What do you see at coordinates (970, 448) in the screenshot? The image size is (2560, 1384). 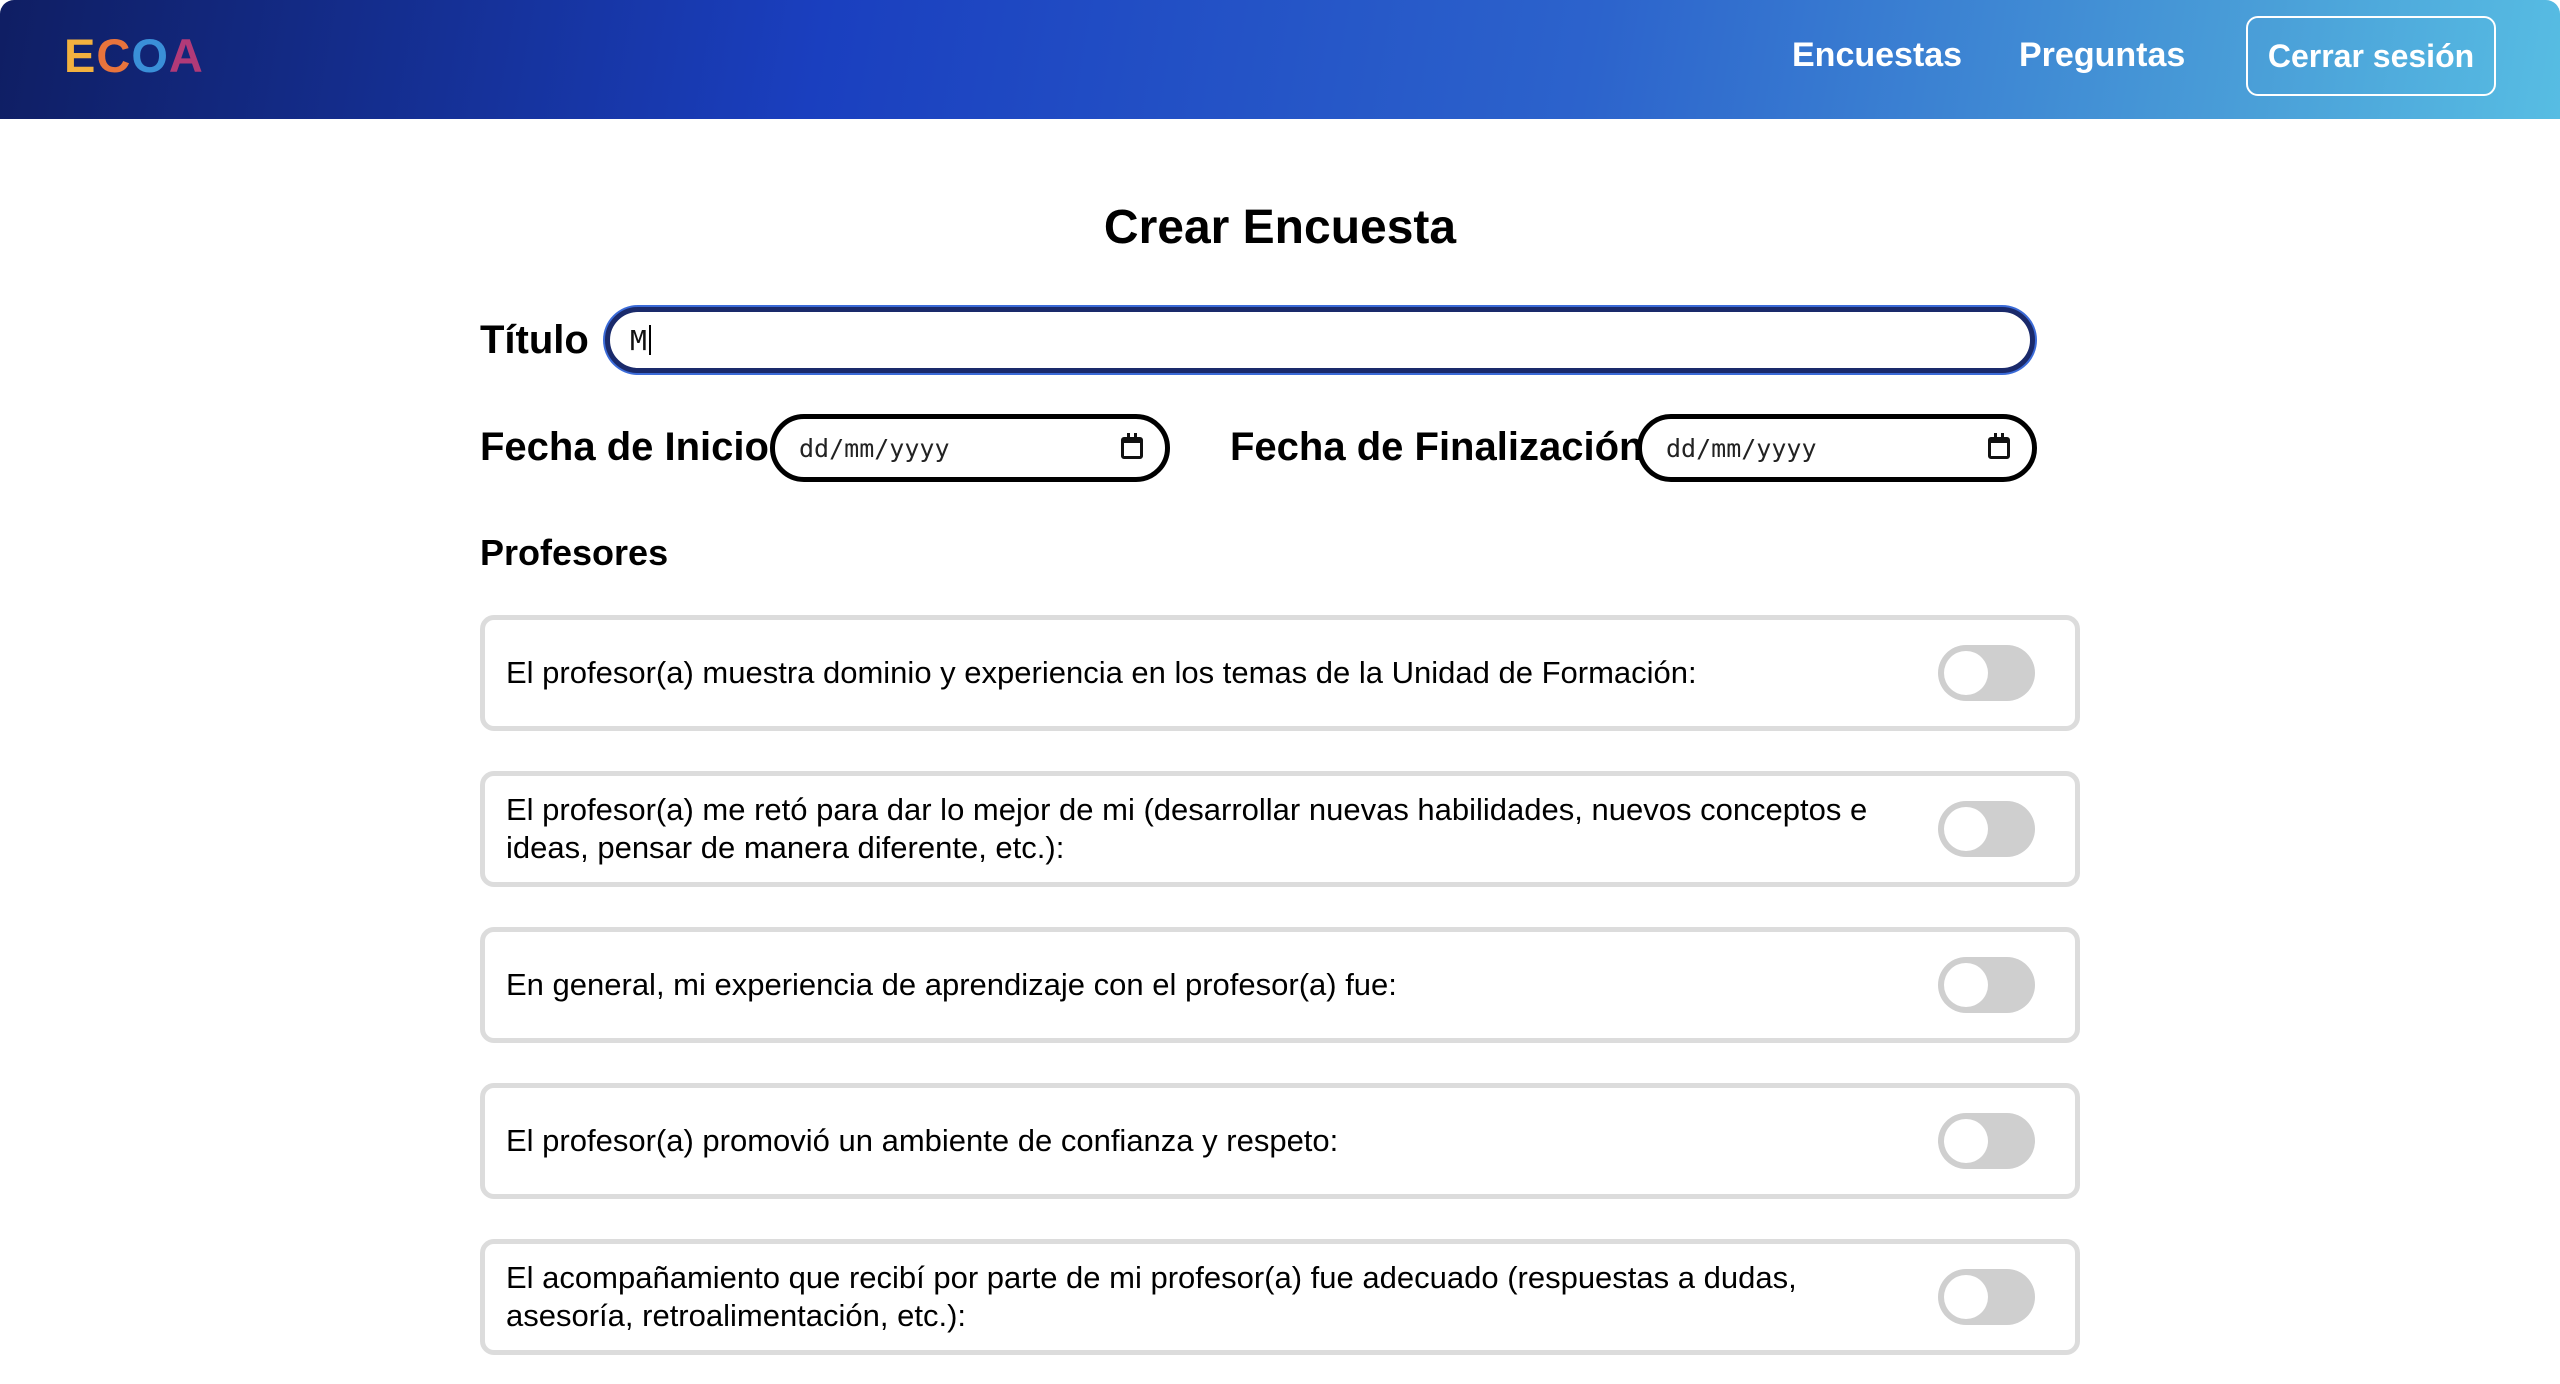 I see `start-date-input: dd/mm/yyyy` at bounding box center [970, 448].